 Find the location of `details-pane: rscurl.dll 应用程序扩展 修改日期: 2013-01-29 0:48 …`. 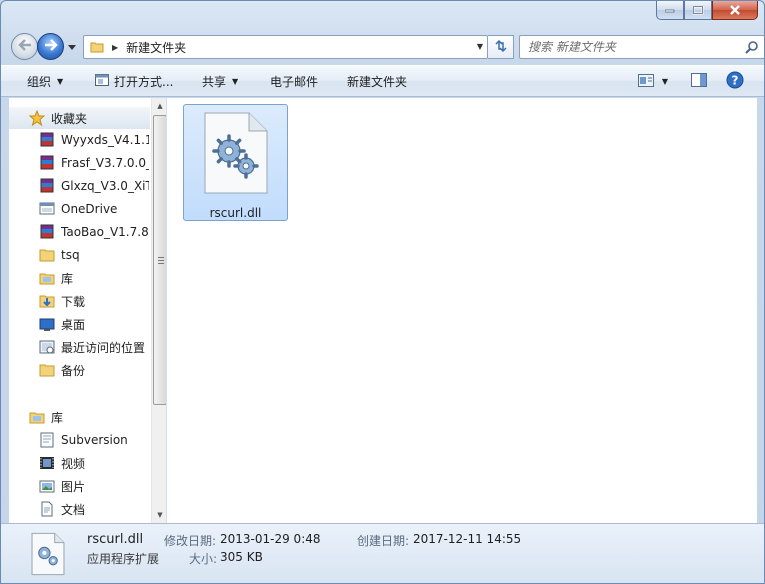

details-pane: rscurl.dll 应用程序扩展 修改日期: 2013-01-29 0:48 … is located at coordinates (382, 553).